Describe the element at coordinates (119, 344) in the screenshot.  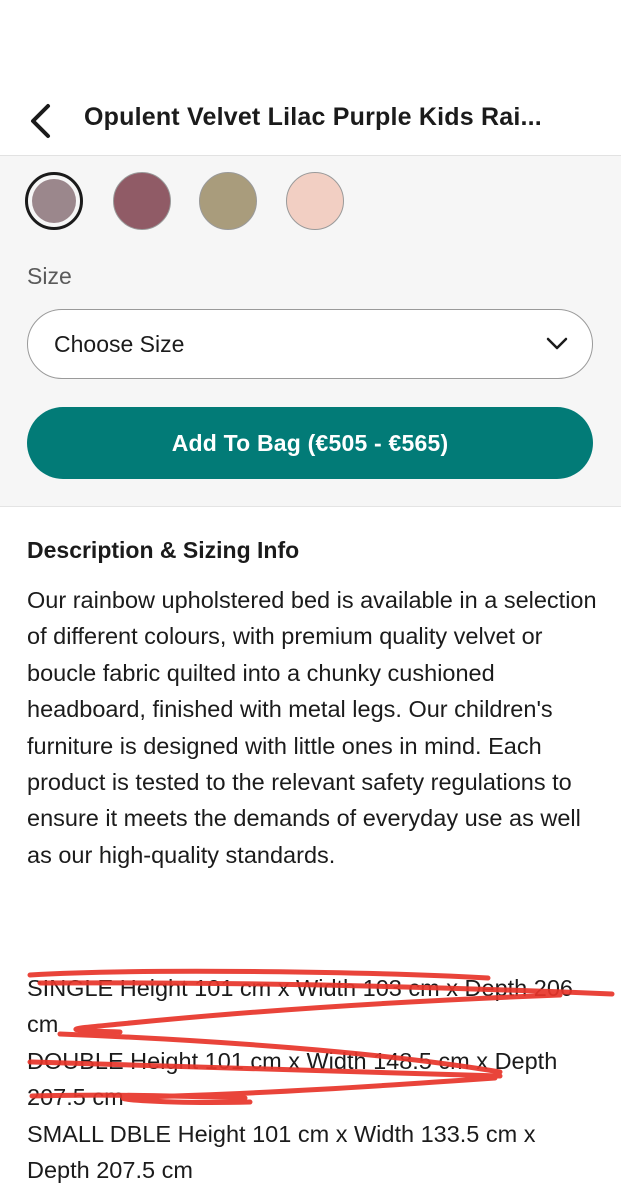
I see `size-dropdown-value: Choose Size` at that location.